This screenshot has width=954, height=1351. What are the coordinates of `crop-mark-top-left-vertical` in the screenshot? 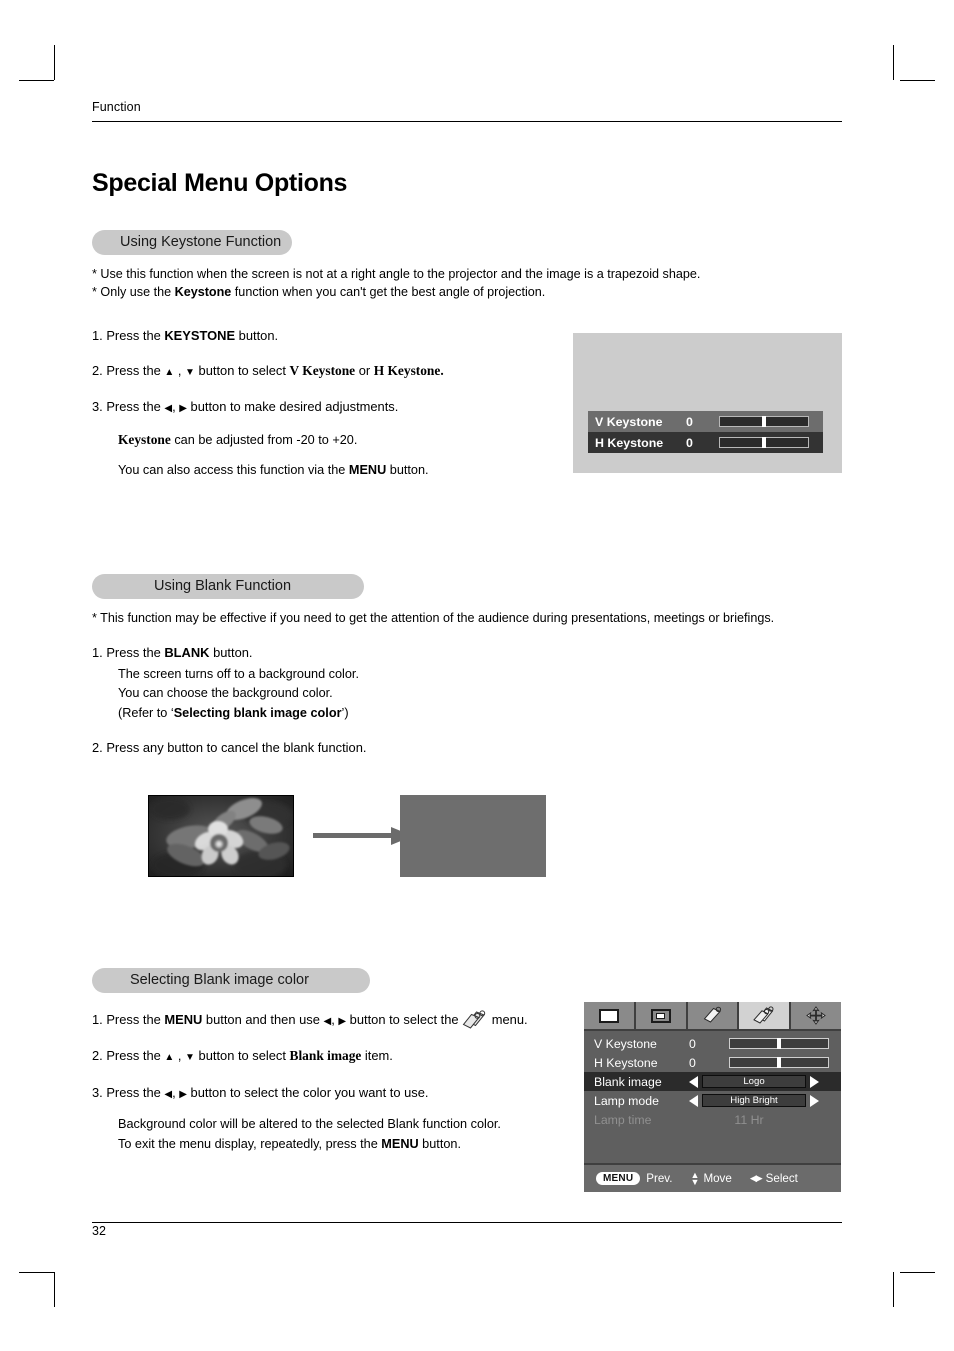 It's located at (54, 62).